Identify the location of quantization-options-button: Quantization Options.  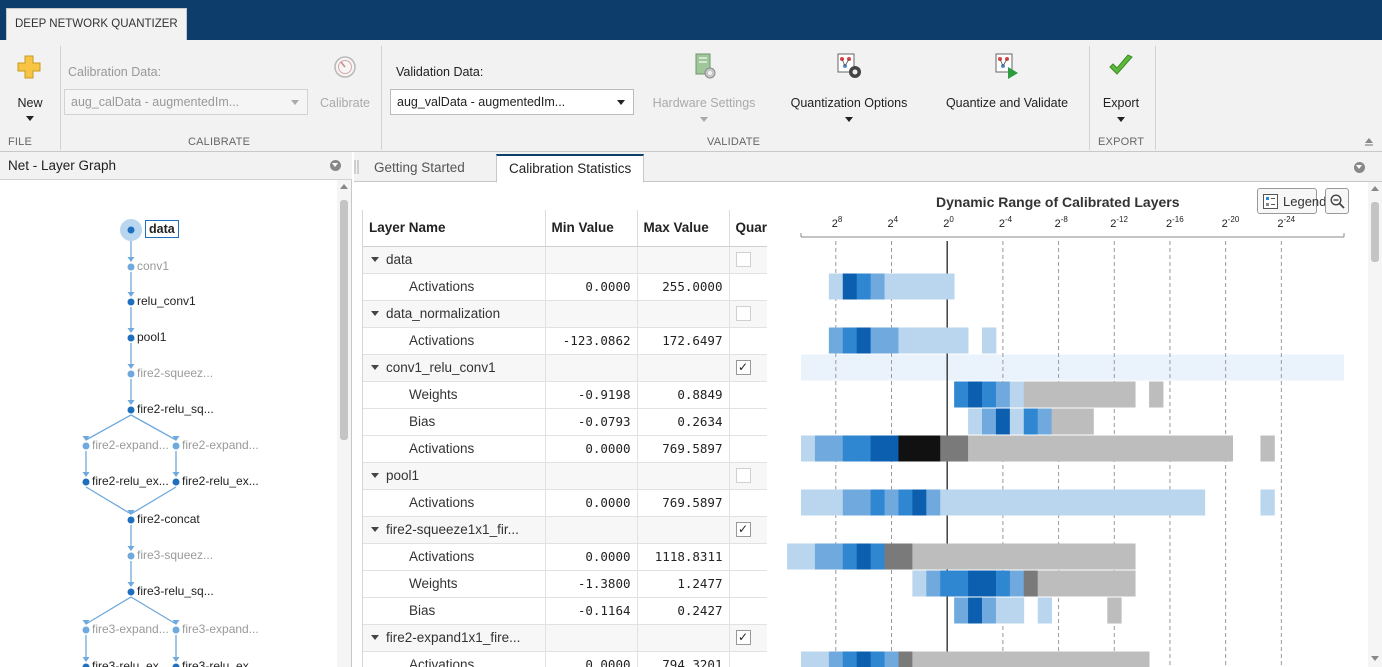
(849, 86).